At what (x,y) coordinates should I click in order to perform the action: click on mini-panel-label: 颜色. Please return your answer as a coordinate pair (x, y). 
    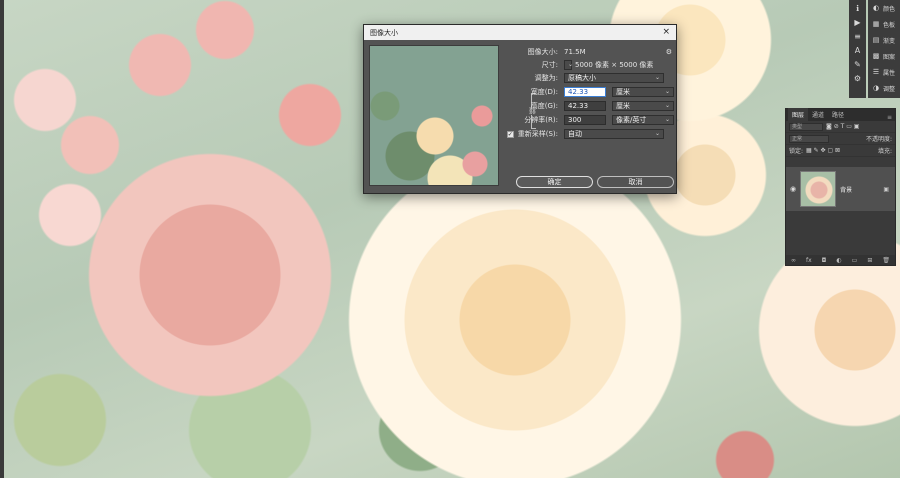
    Looking at the image, I should click on (889, 9).